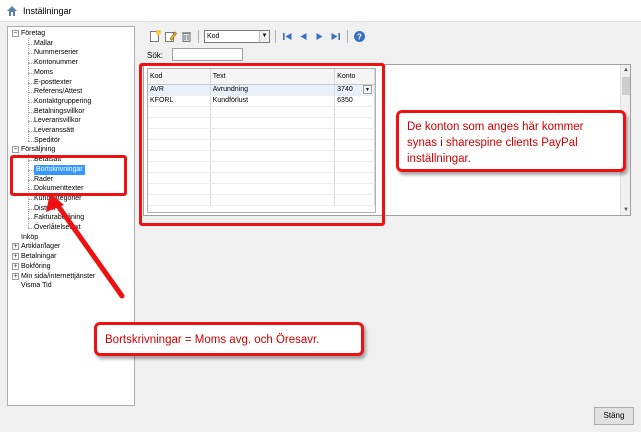 The width and height of the screenshot is (641, 432). What do you see at coordinates (44, 209) in the screenshot?
I see `tree-item-distrikt: Distrikt` at bounding box center [44, 209].